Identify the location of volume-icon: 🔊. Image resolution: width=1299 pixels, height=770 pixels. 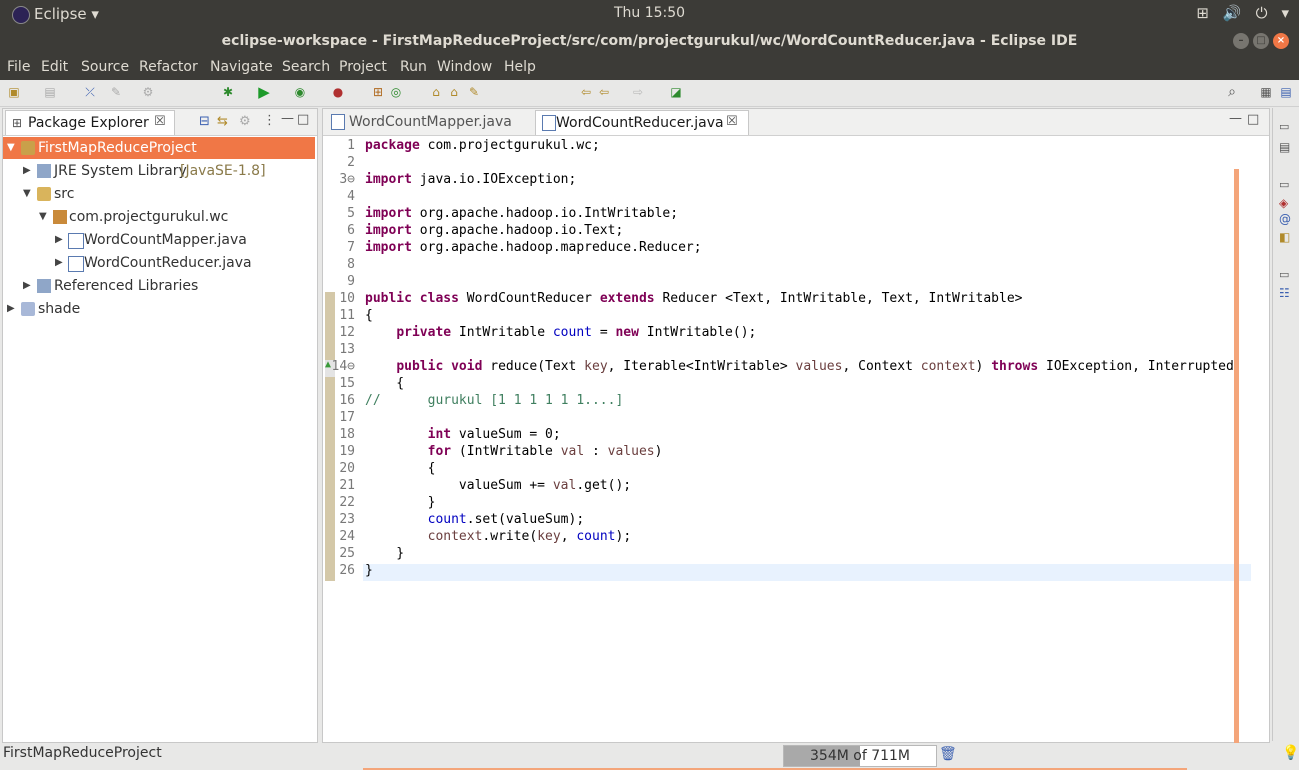
(1232, 13).